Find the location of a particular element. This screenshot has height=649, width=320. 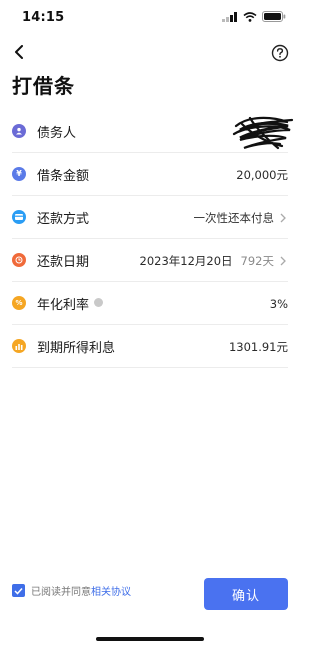

row-repayment-date: 还款日期 2023年12月20日 792天 is located at coordinates (150, 260).